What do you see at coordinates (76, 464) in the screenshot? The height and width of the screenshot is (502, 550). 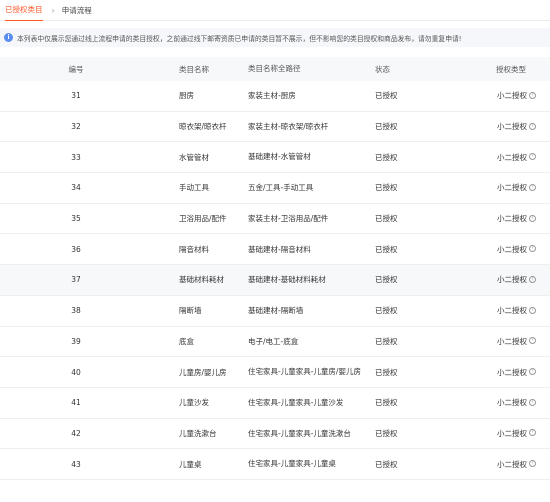 I see `row-id: 43` at bounding box center [76, 464].